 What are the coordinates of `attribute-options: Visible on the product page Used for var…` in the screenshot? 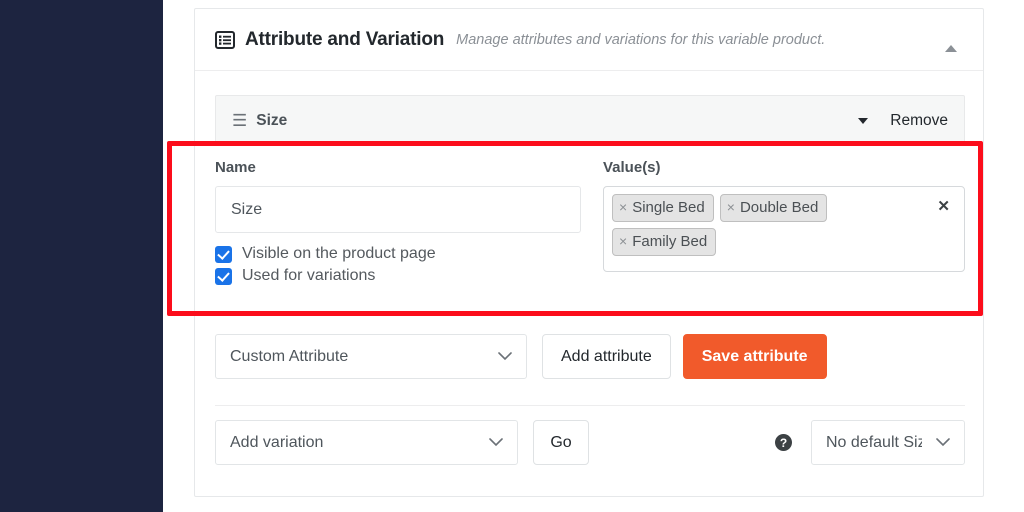 It's located at (398, 265).